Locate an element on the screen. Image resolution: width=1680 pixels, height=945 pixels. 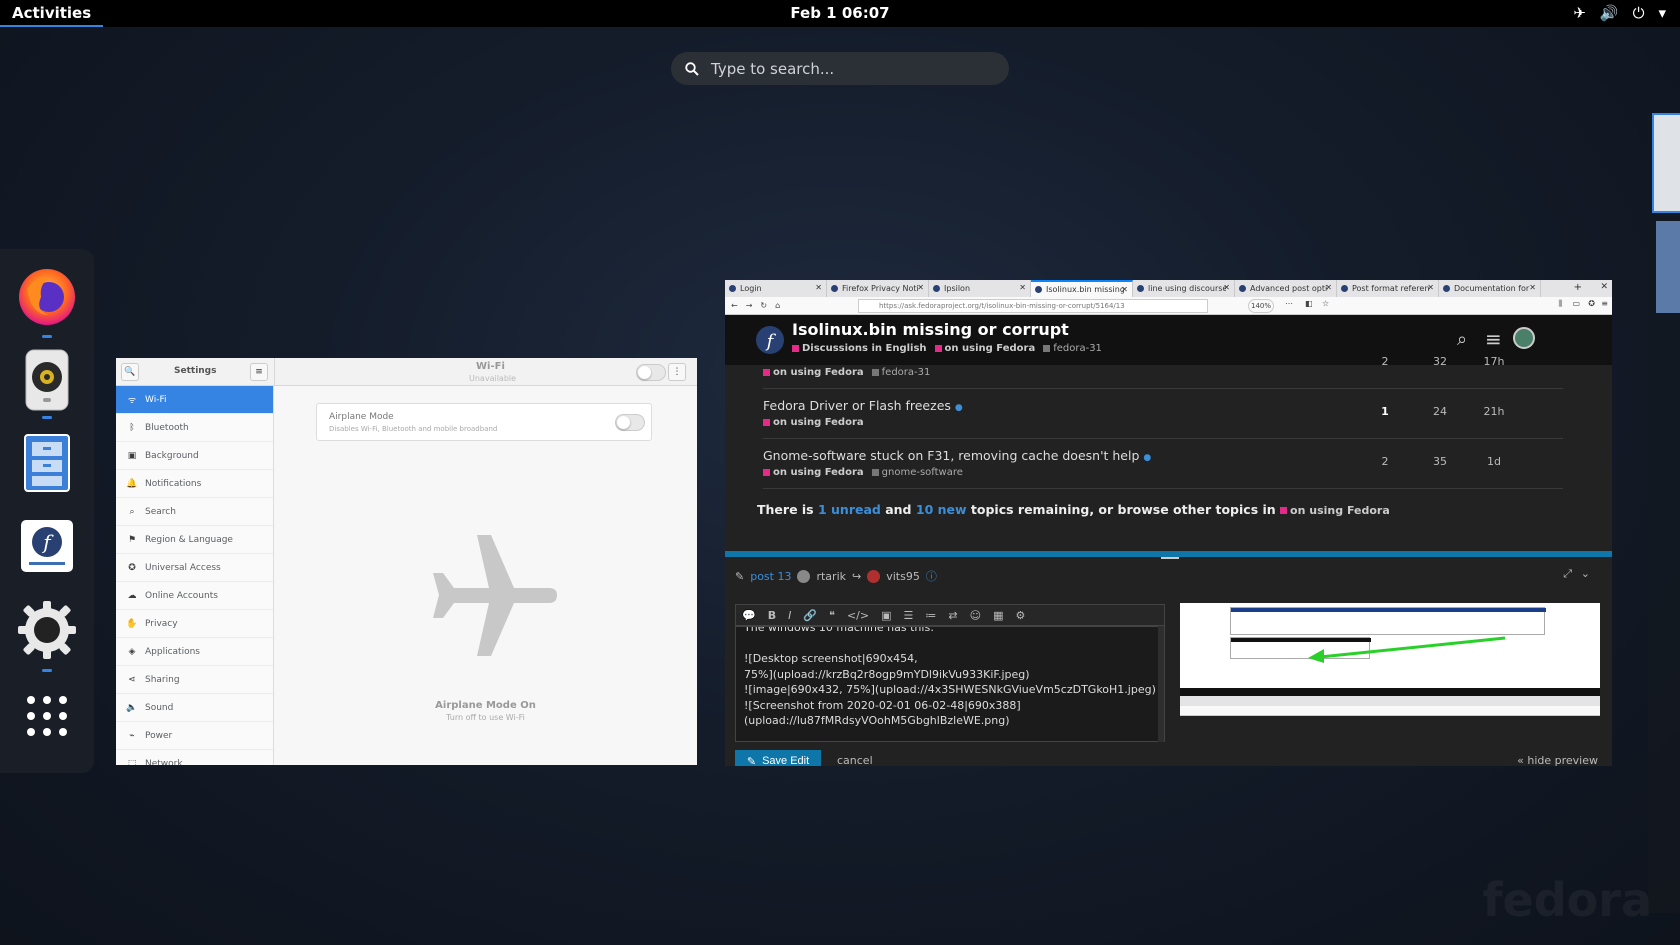
clock: Feb 1 06:07 is located at coordinates (839, 13).